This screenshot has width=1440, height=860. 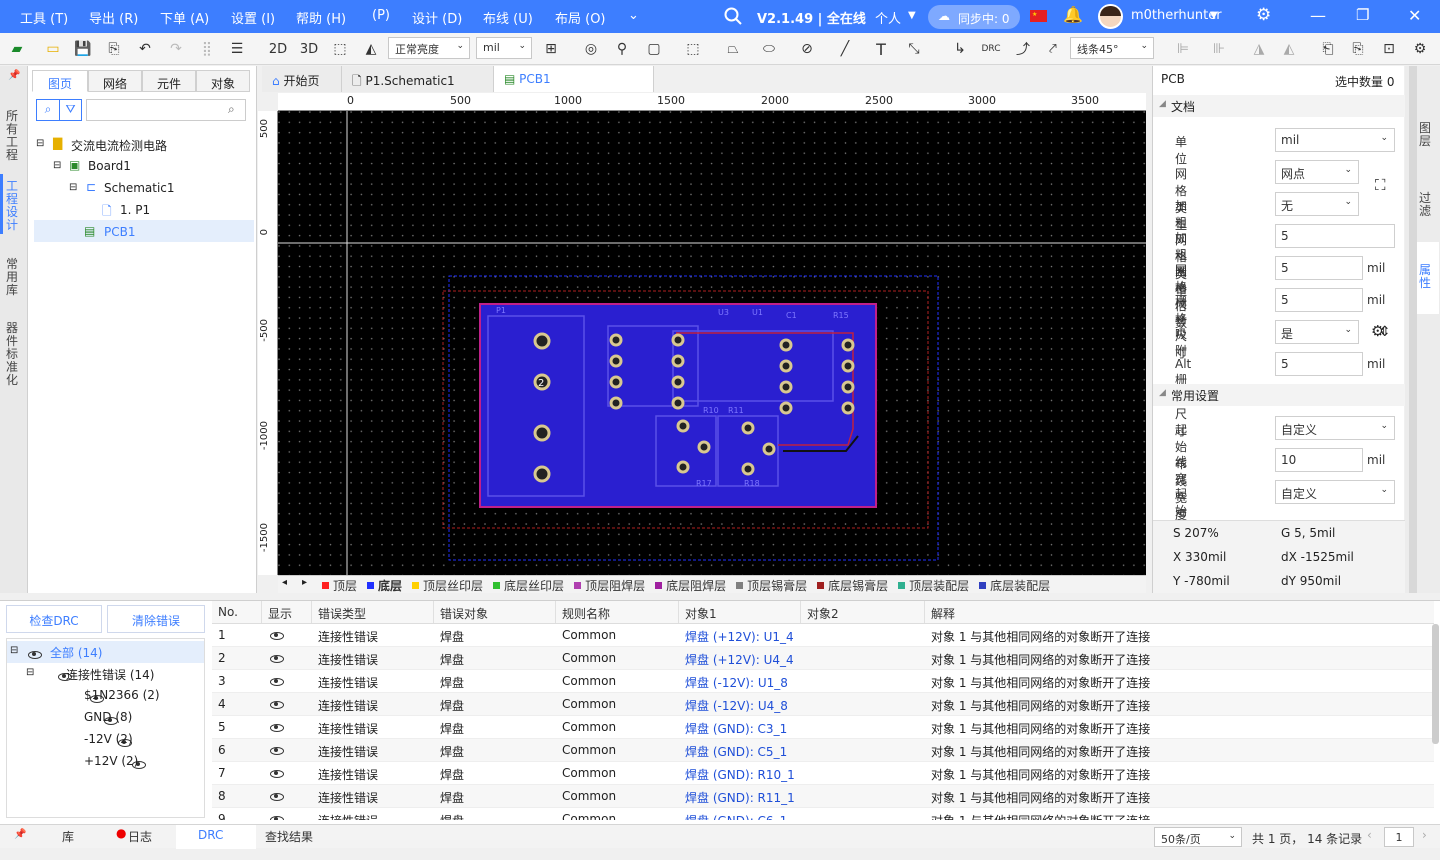 What do you see at coordinates (495, 612) in the screenshot?
I see `col-error-object: 错误对象` at bounding box center [495, 612].